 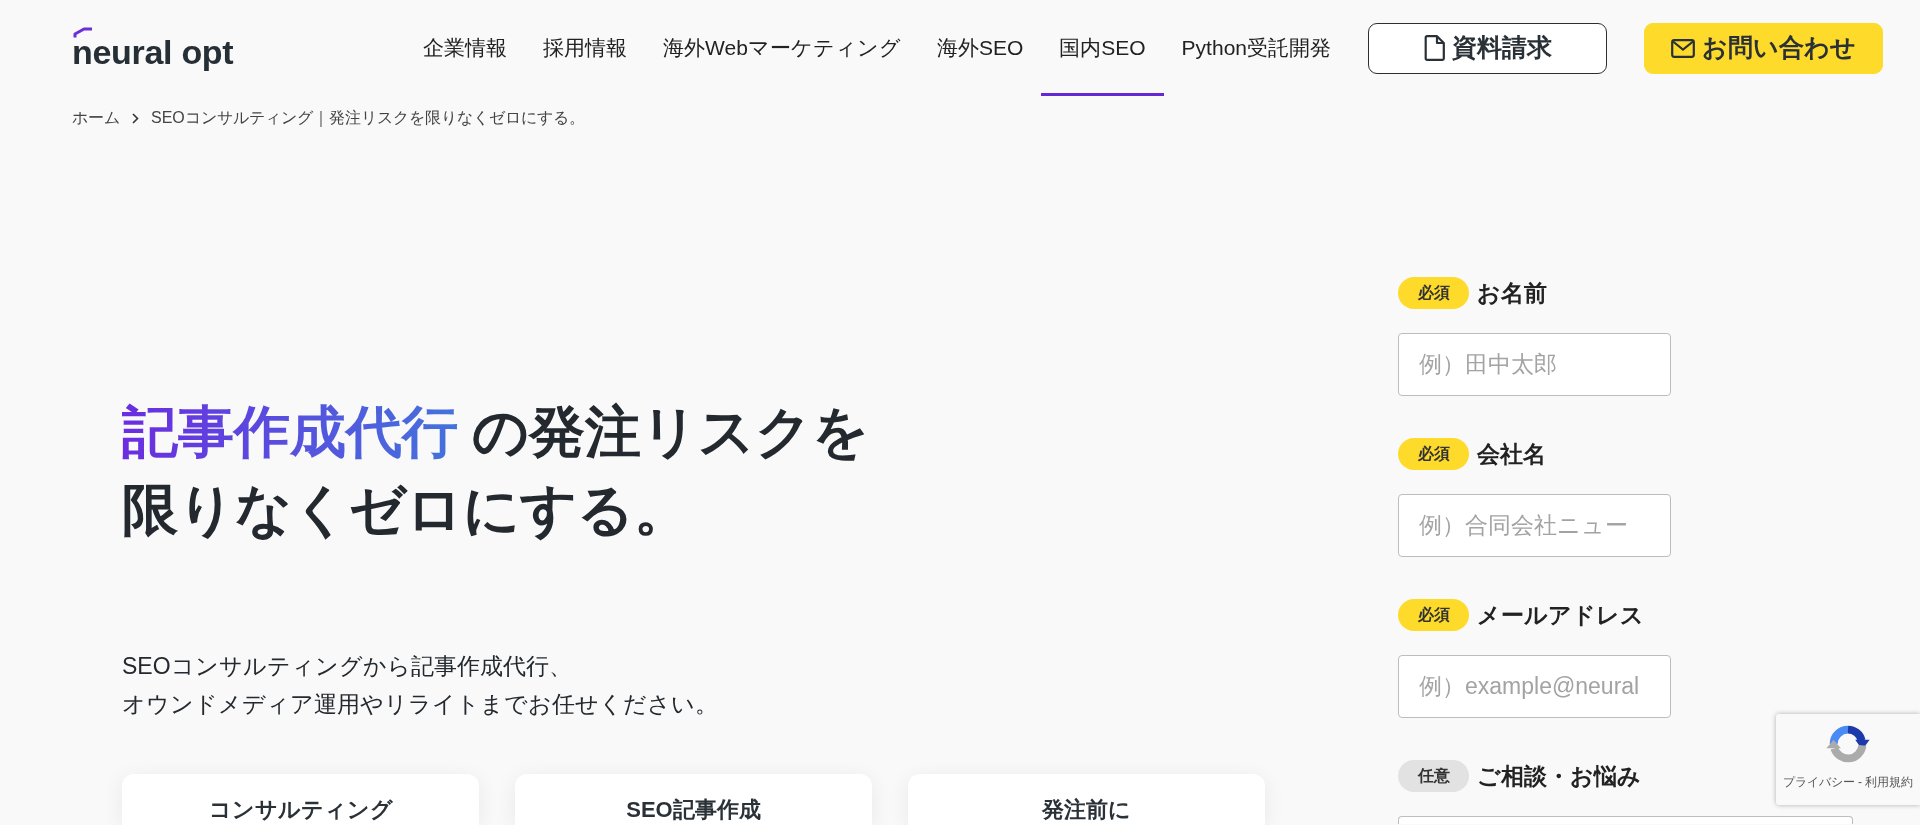 I want to click on optional-badge: 任意, so click(x=1433, y=776).